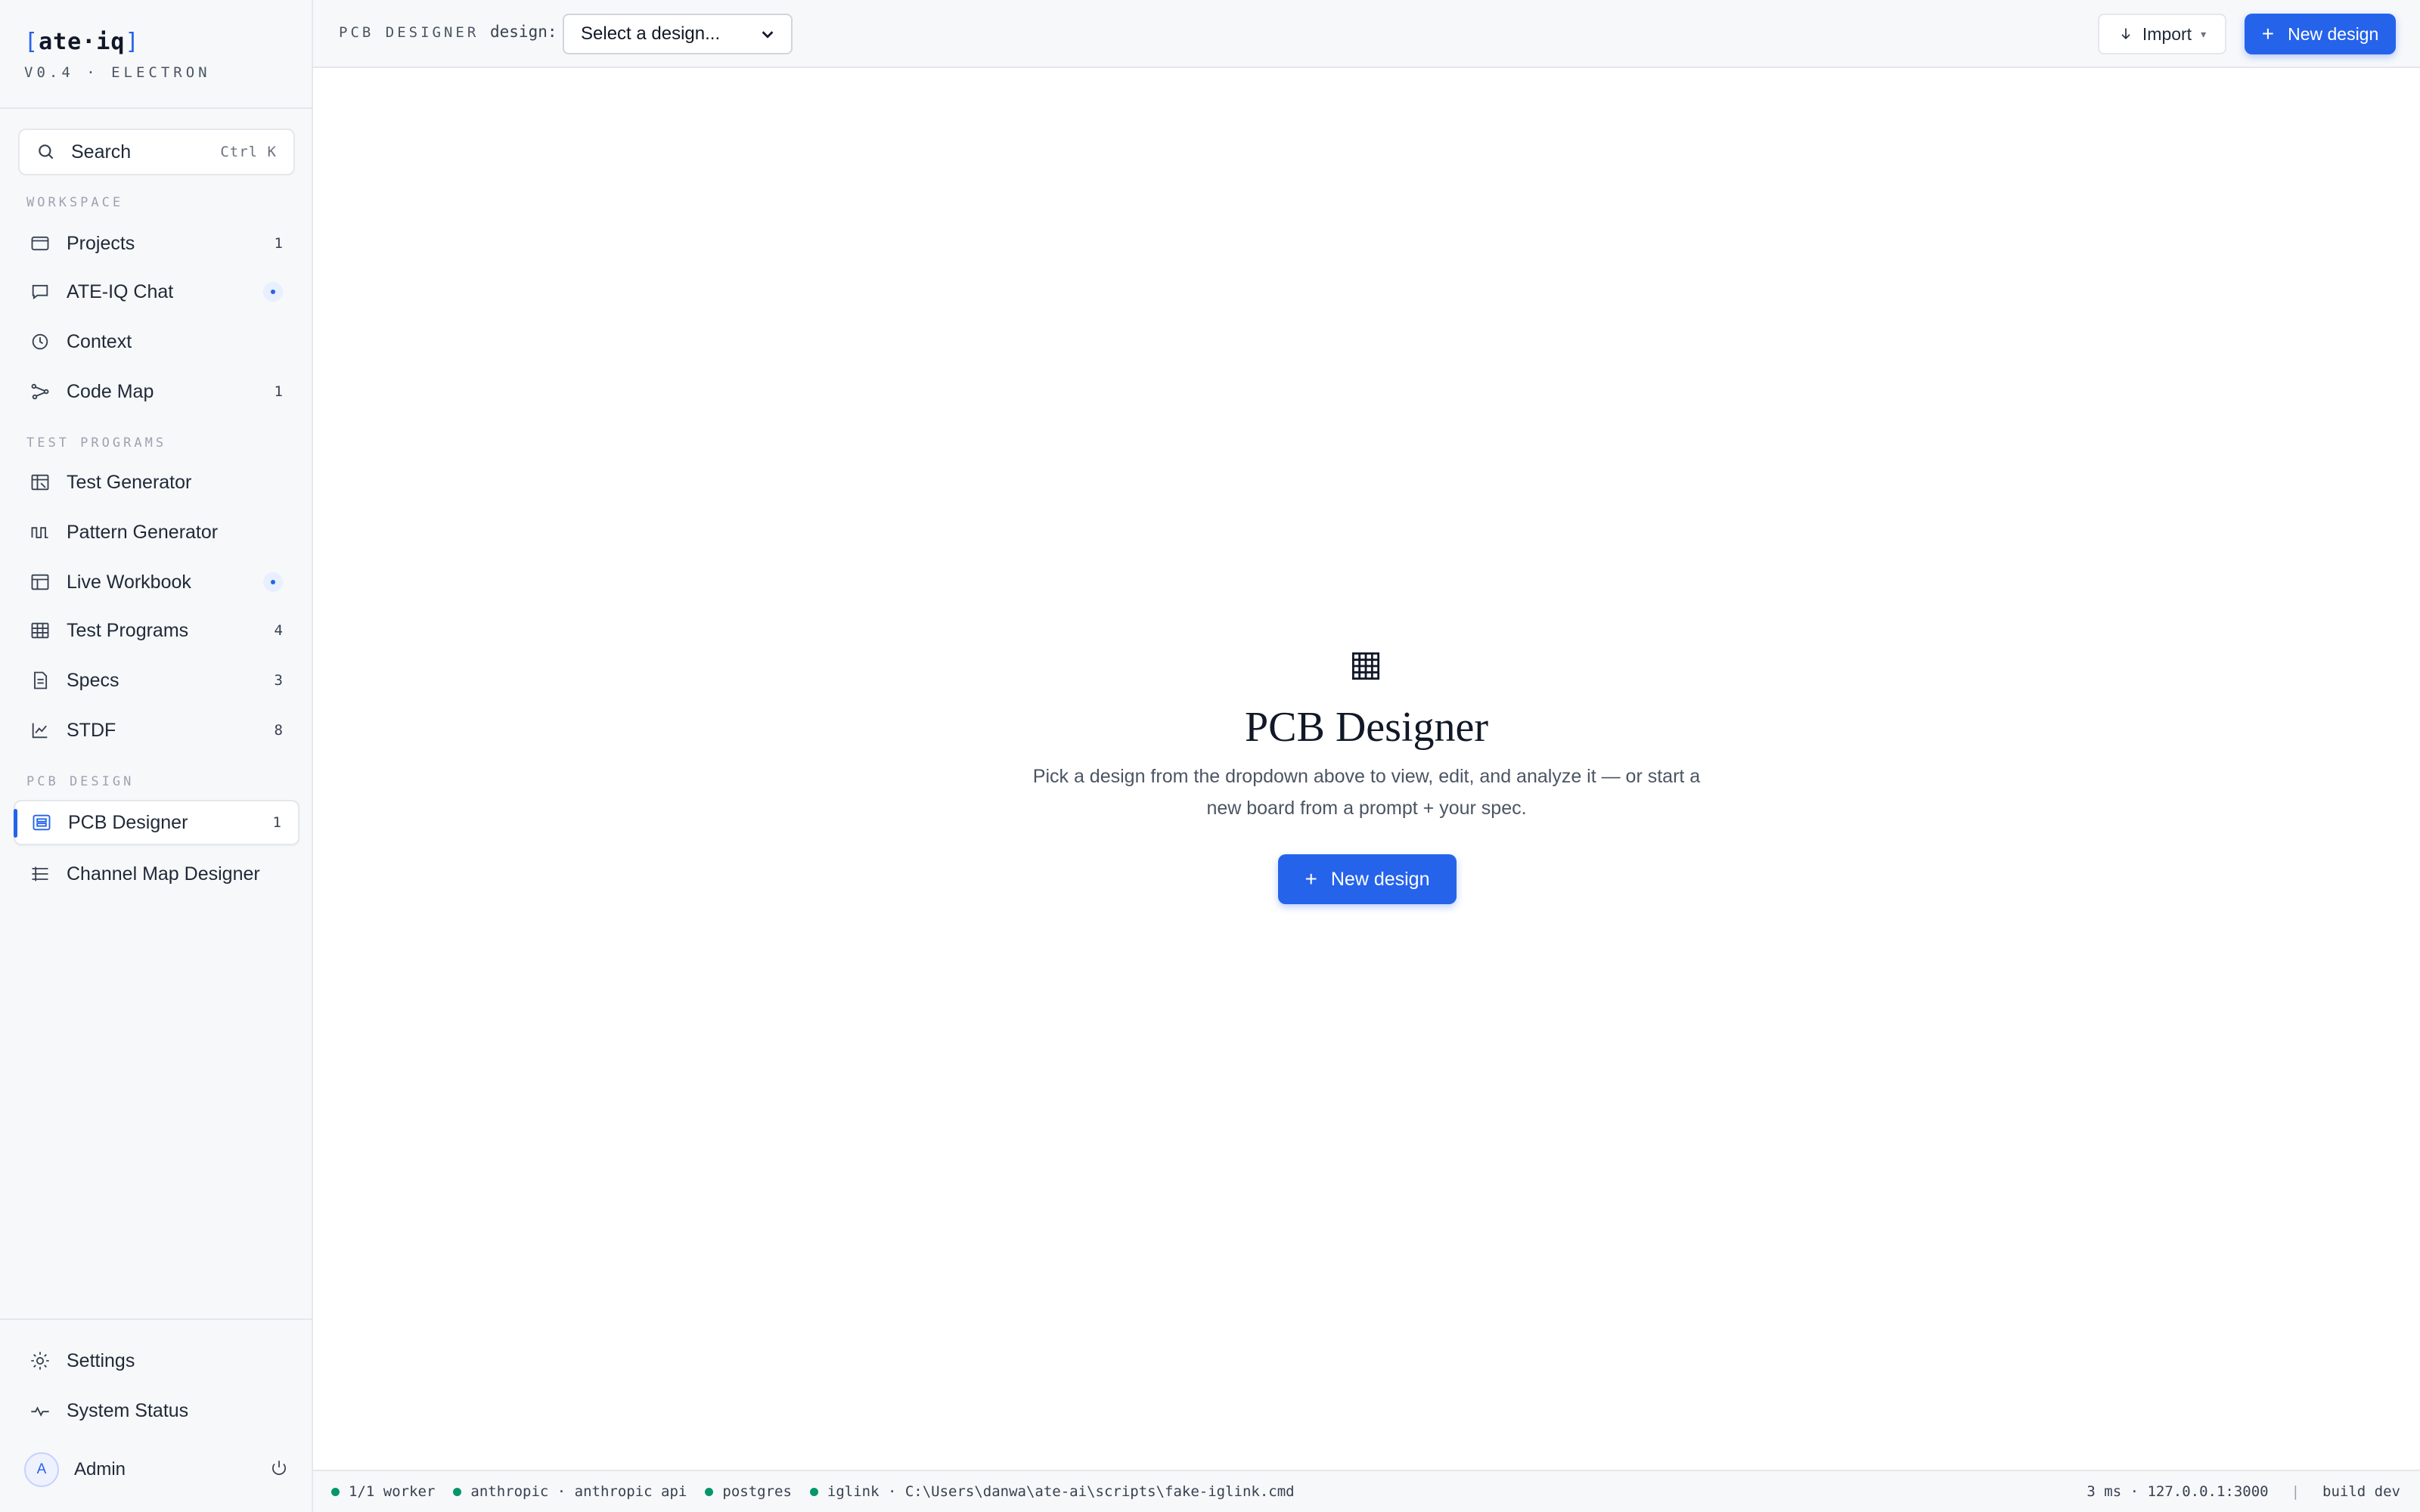  I want to click on user-name: Admin, so click(100, 1469).